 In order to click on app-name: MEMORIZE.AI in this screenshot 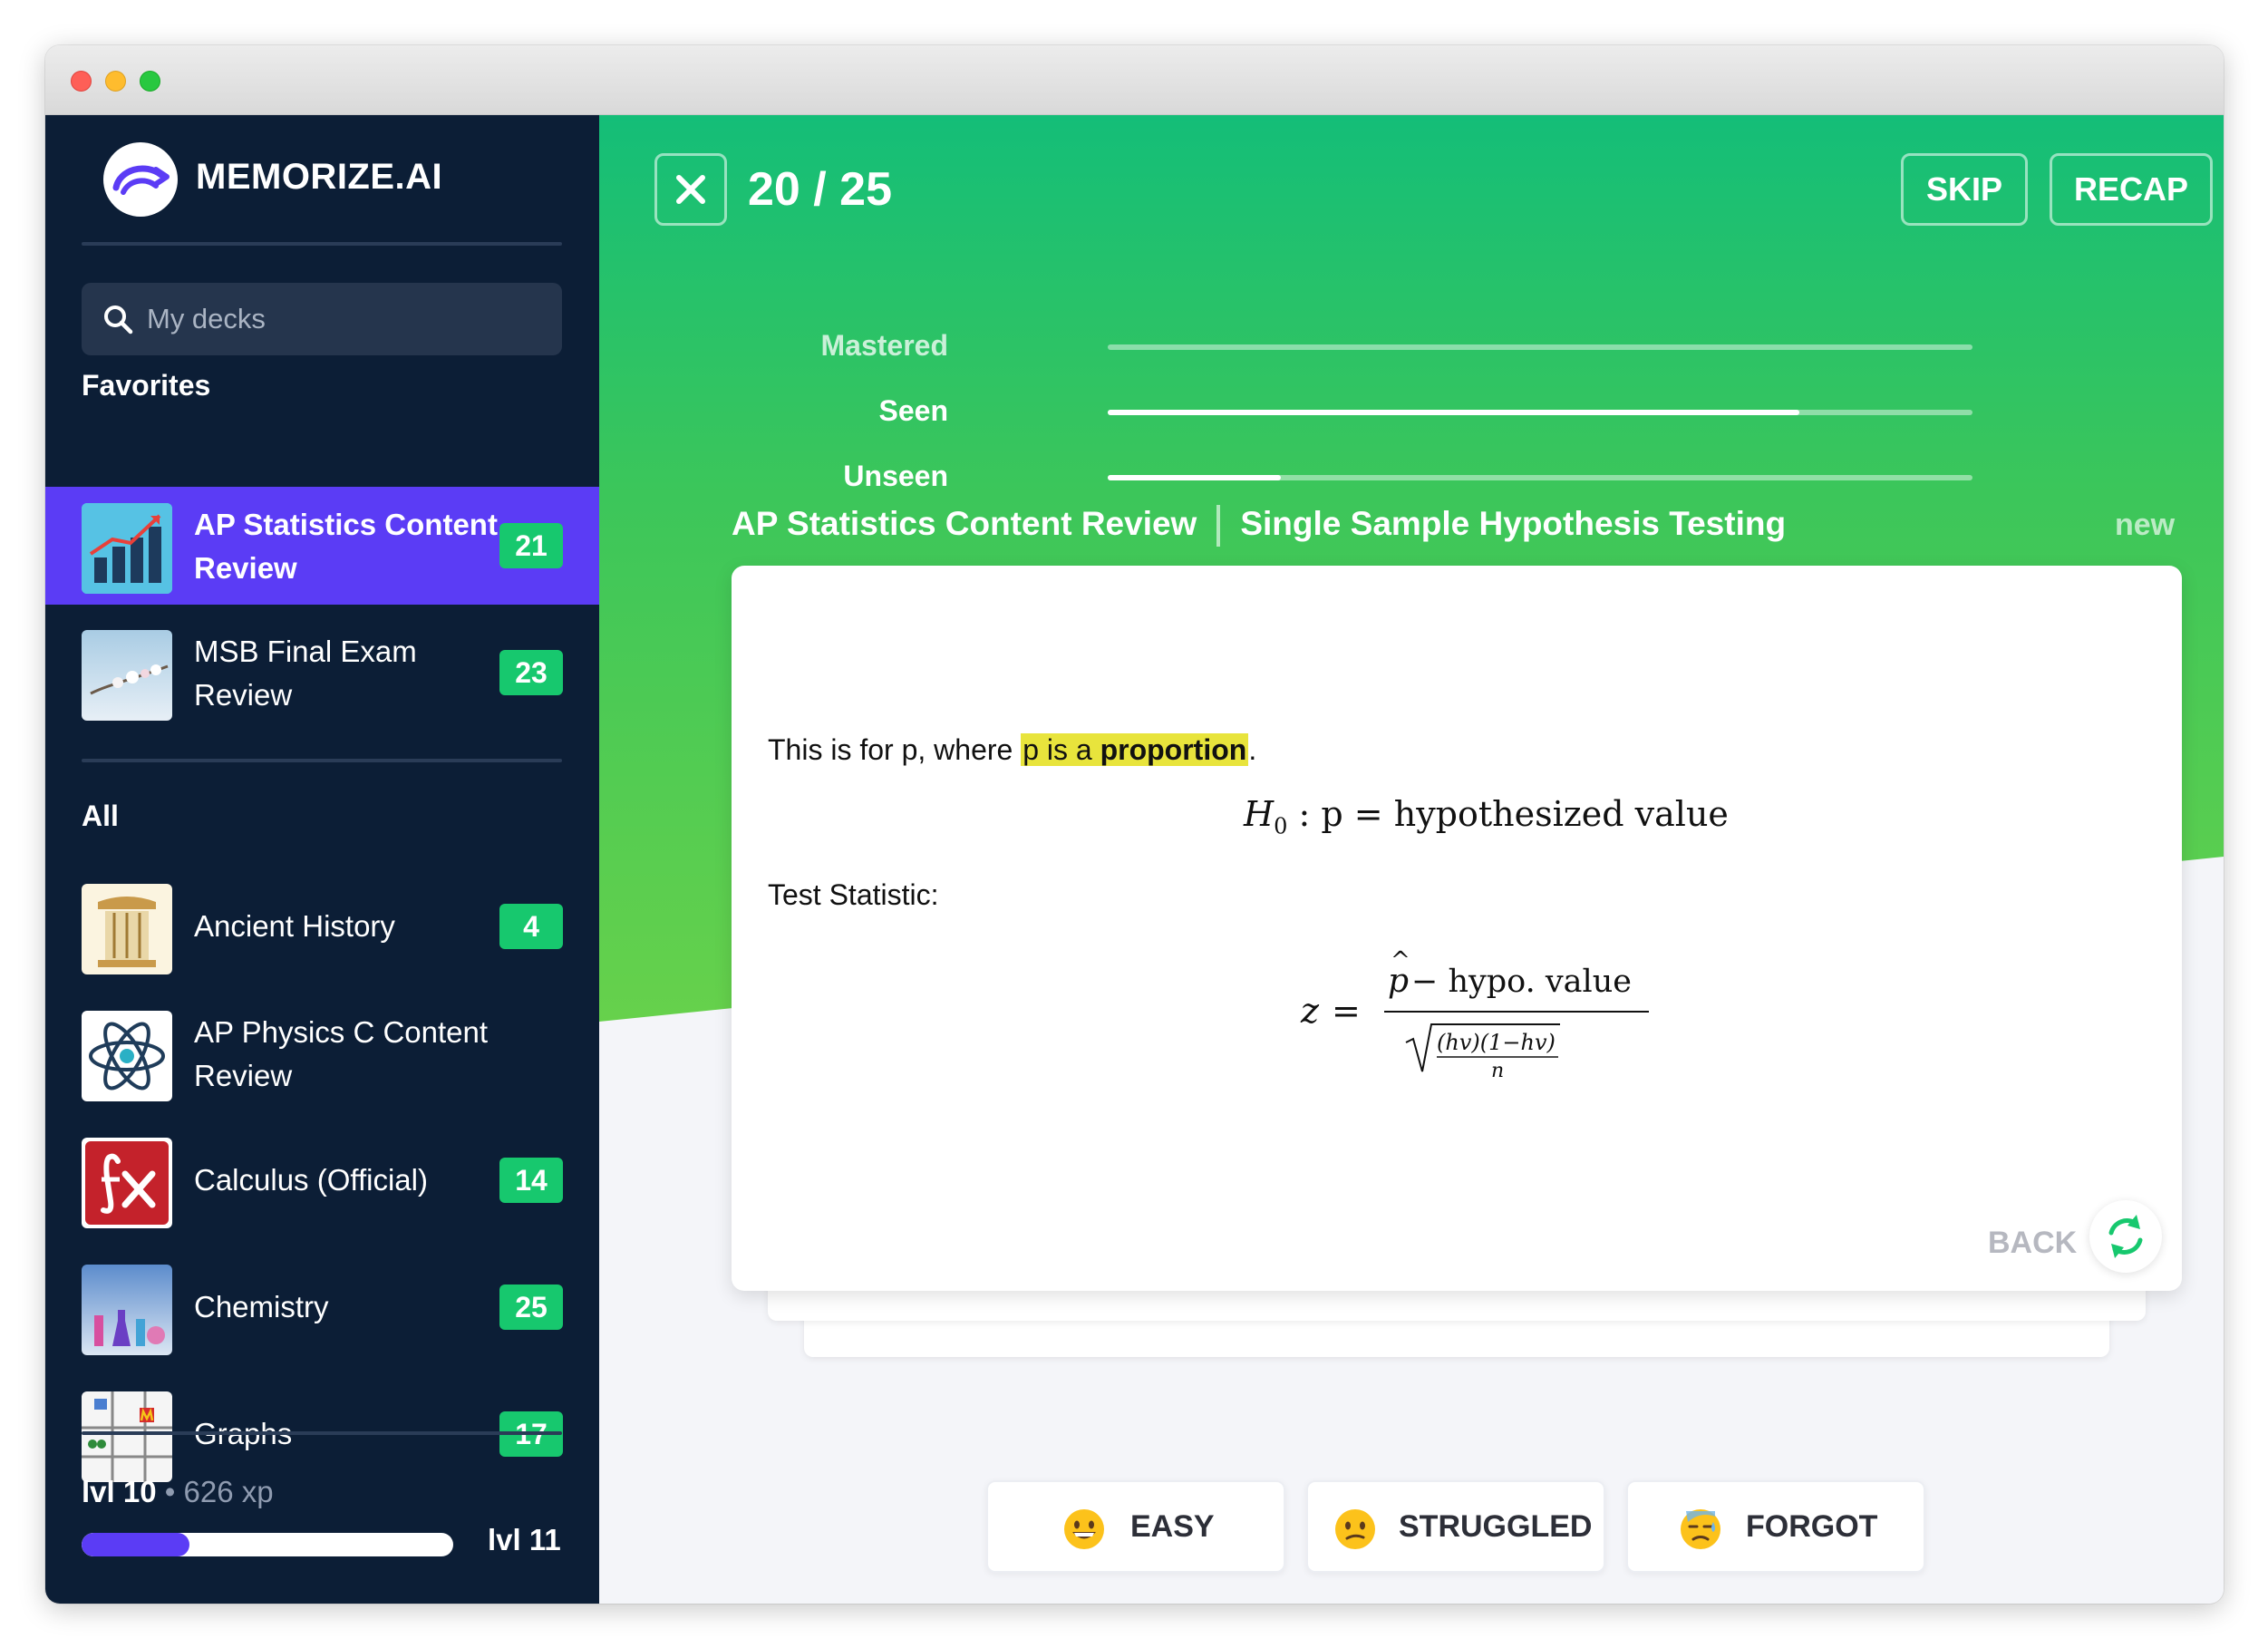, I will do `click(319, 177)`.